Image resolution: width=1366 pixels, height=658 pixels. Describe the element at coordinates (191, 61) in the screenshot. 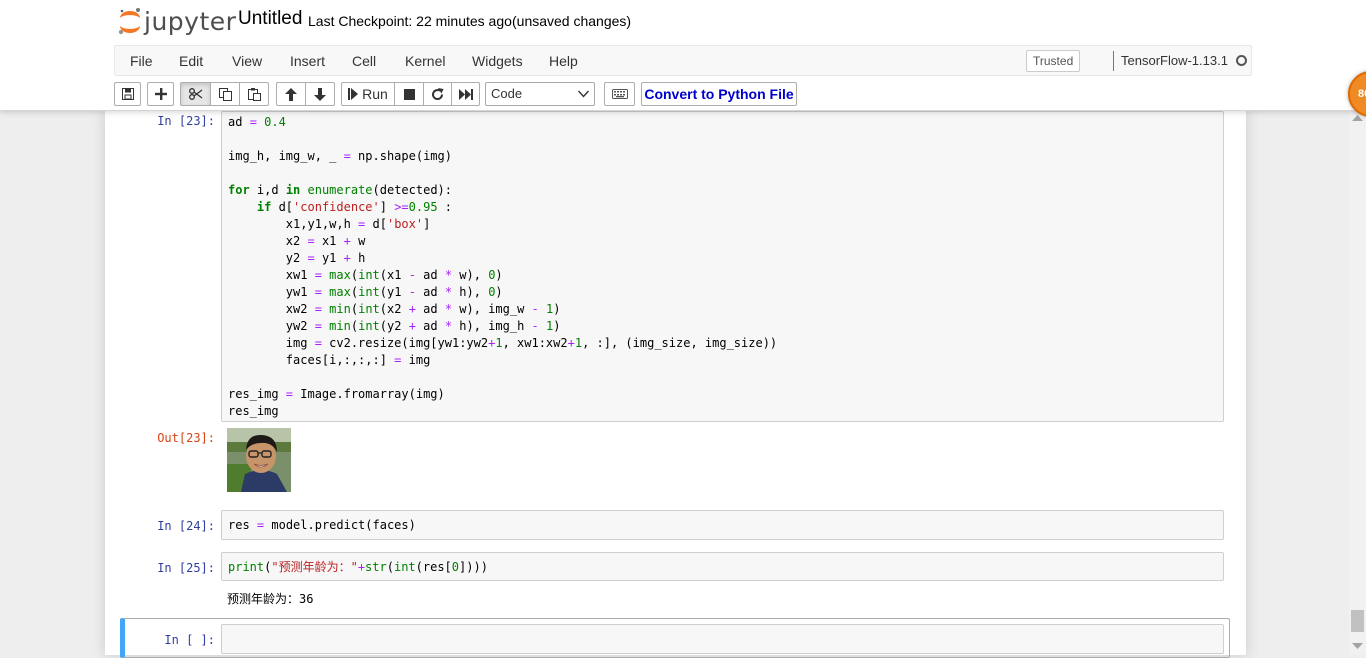

I see `menu-edit: Edit` at that location.